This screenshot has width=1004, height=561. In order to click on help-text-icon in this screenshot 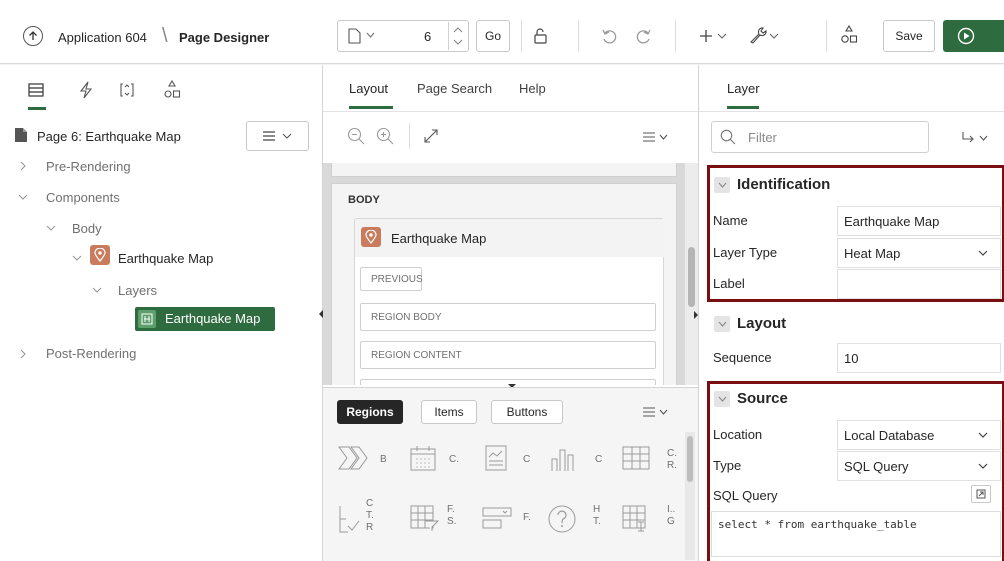, I will do `click(562, 519)`.